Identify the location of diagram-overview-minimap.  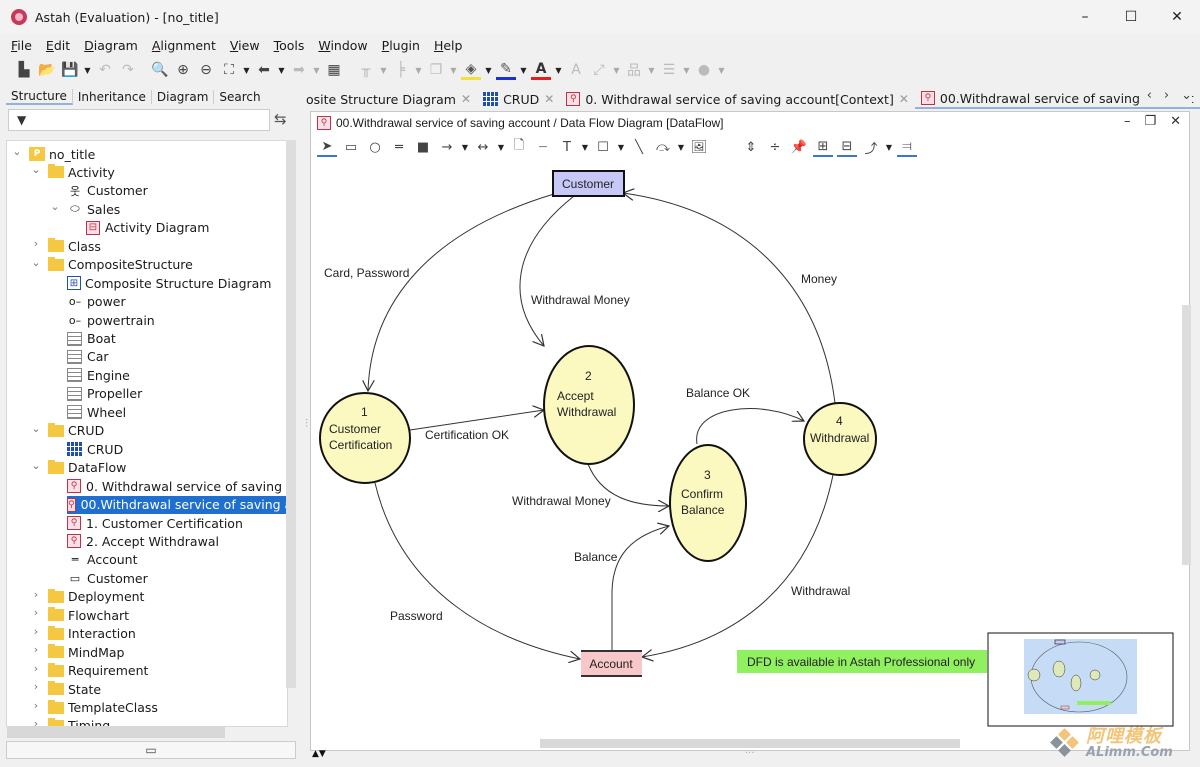
(1080, 679).